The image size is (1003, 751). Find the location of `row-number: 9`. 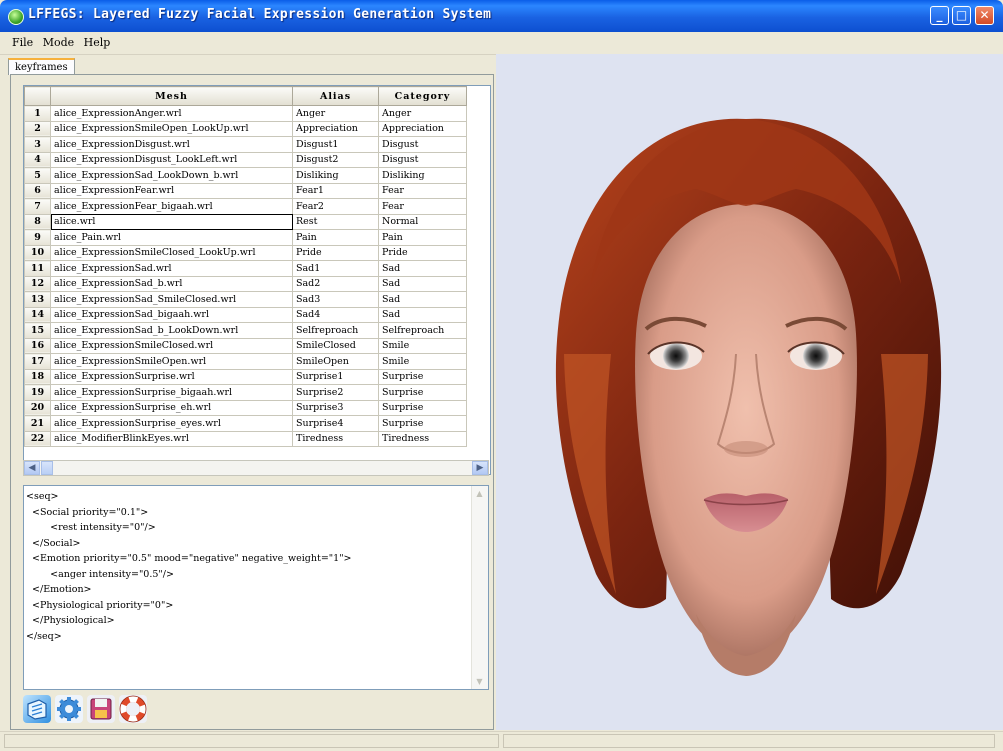

row-number: 9 is located at coordinates (37, 237).